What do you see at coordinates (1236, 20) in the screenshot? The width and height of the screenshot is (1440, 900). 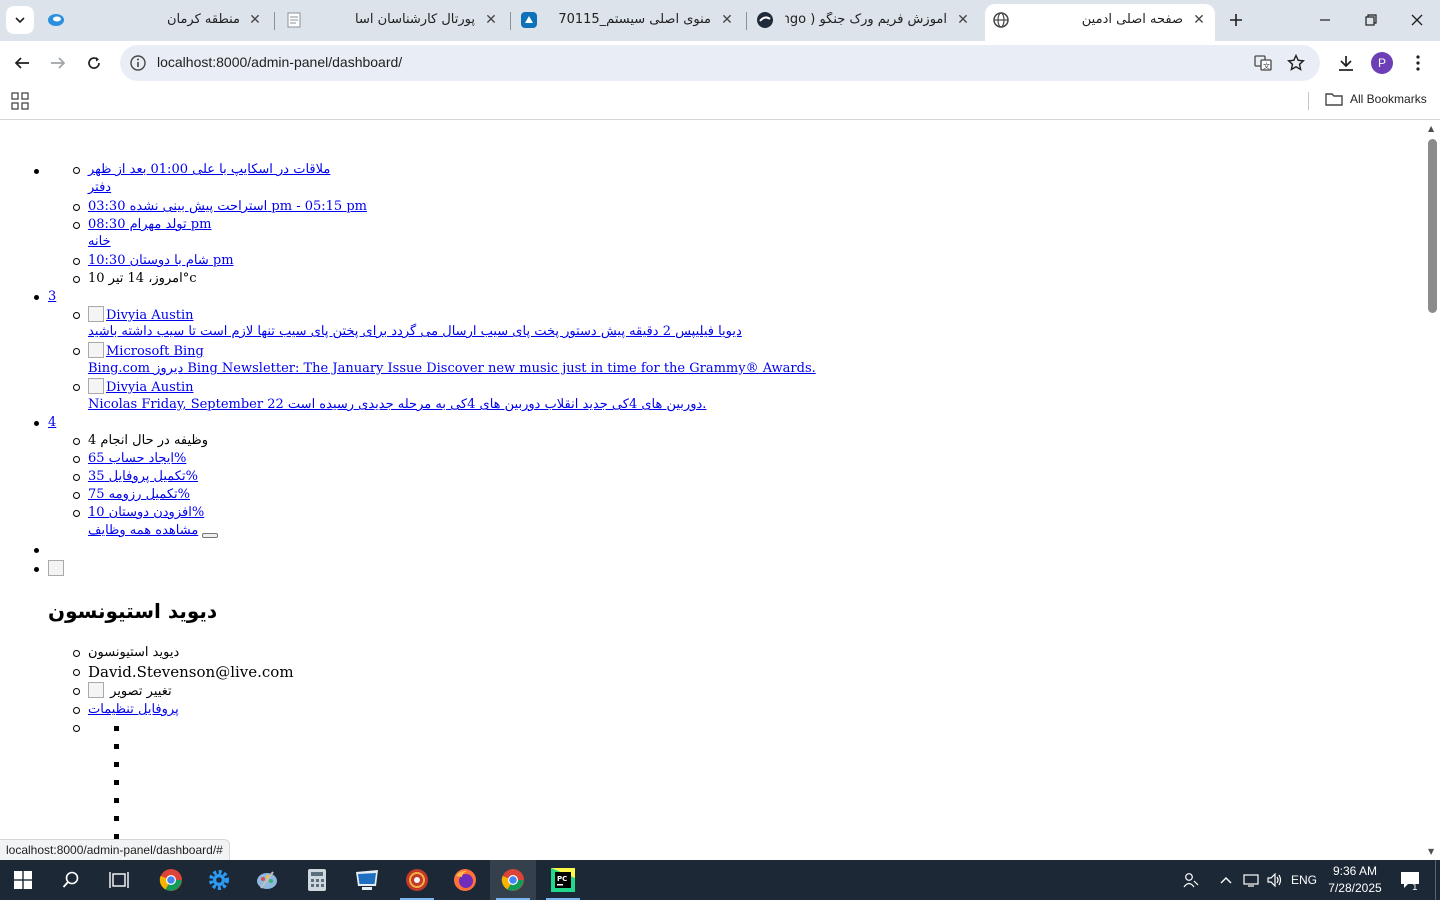 I see `new-tab-button` at bounding box center [1236, 20].